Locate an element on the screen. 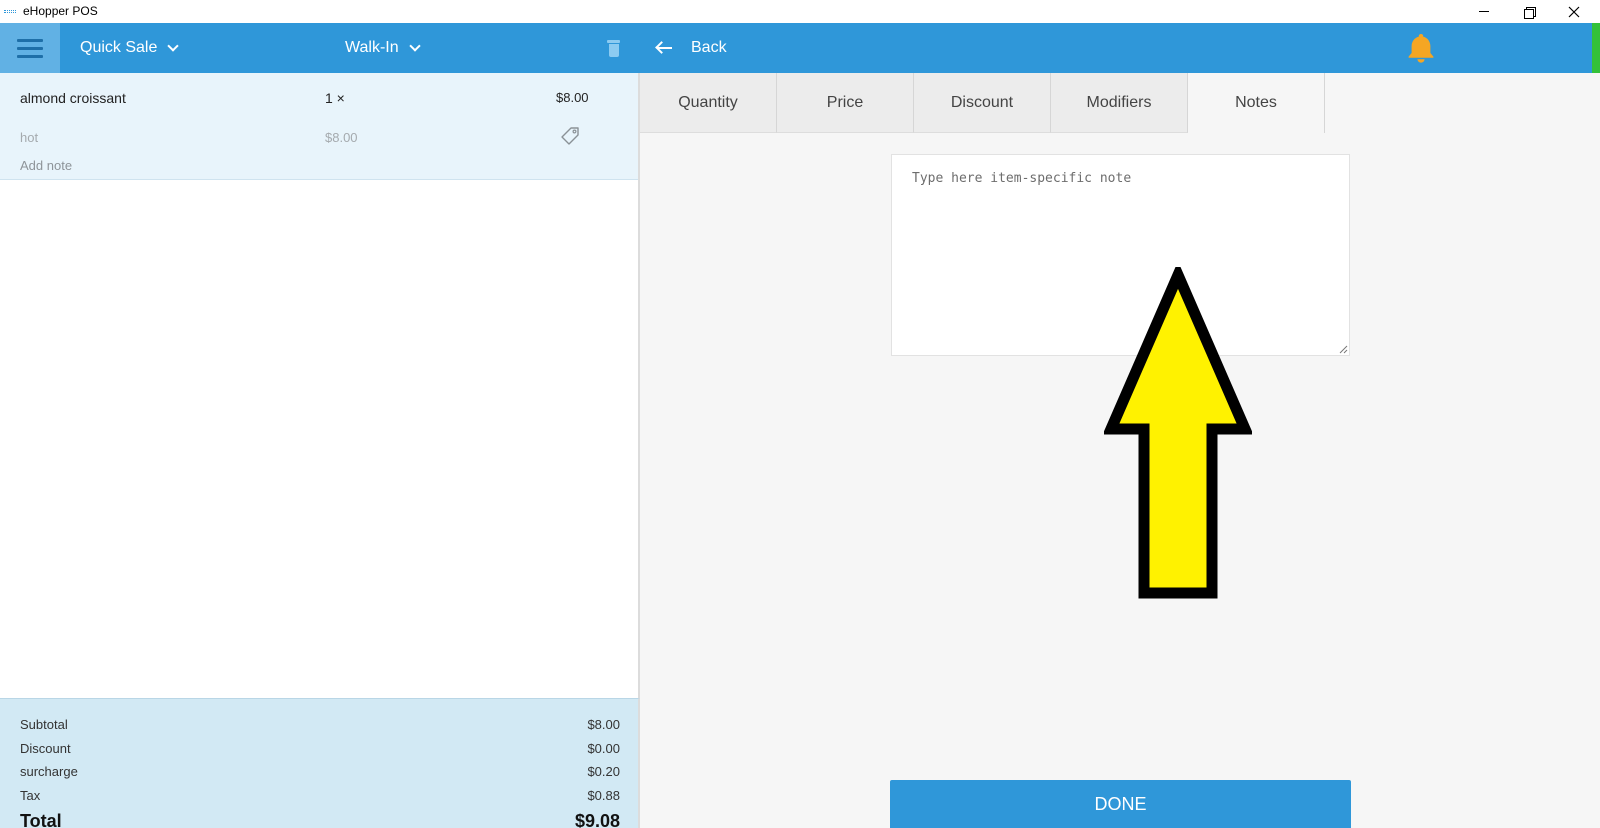 This screenshot has width=1600, height=828. close-window-button is located at coordinates (1574, 11).